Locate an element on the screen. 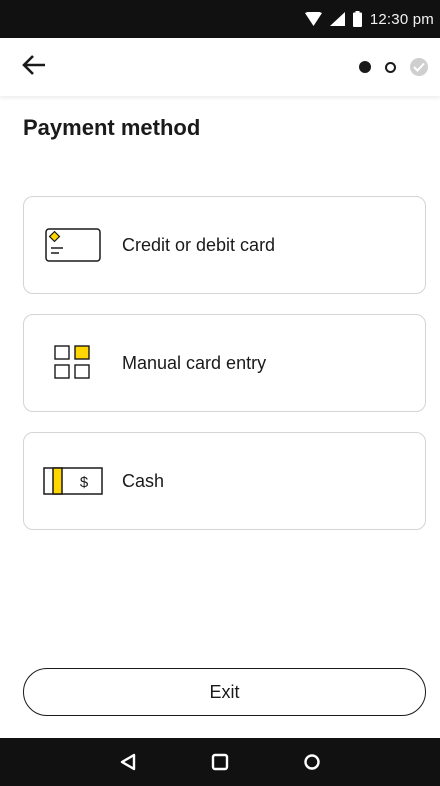 This screenshot has width=440, height=786. grid-keypad-icon is located at coordinates (73, 363).